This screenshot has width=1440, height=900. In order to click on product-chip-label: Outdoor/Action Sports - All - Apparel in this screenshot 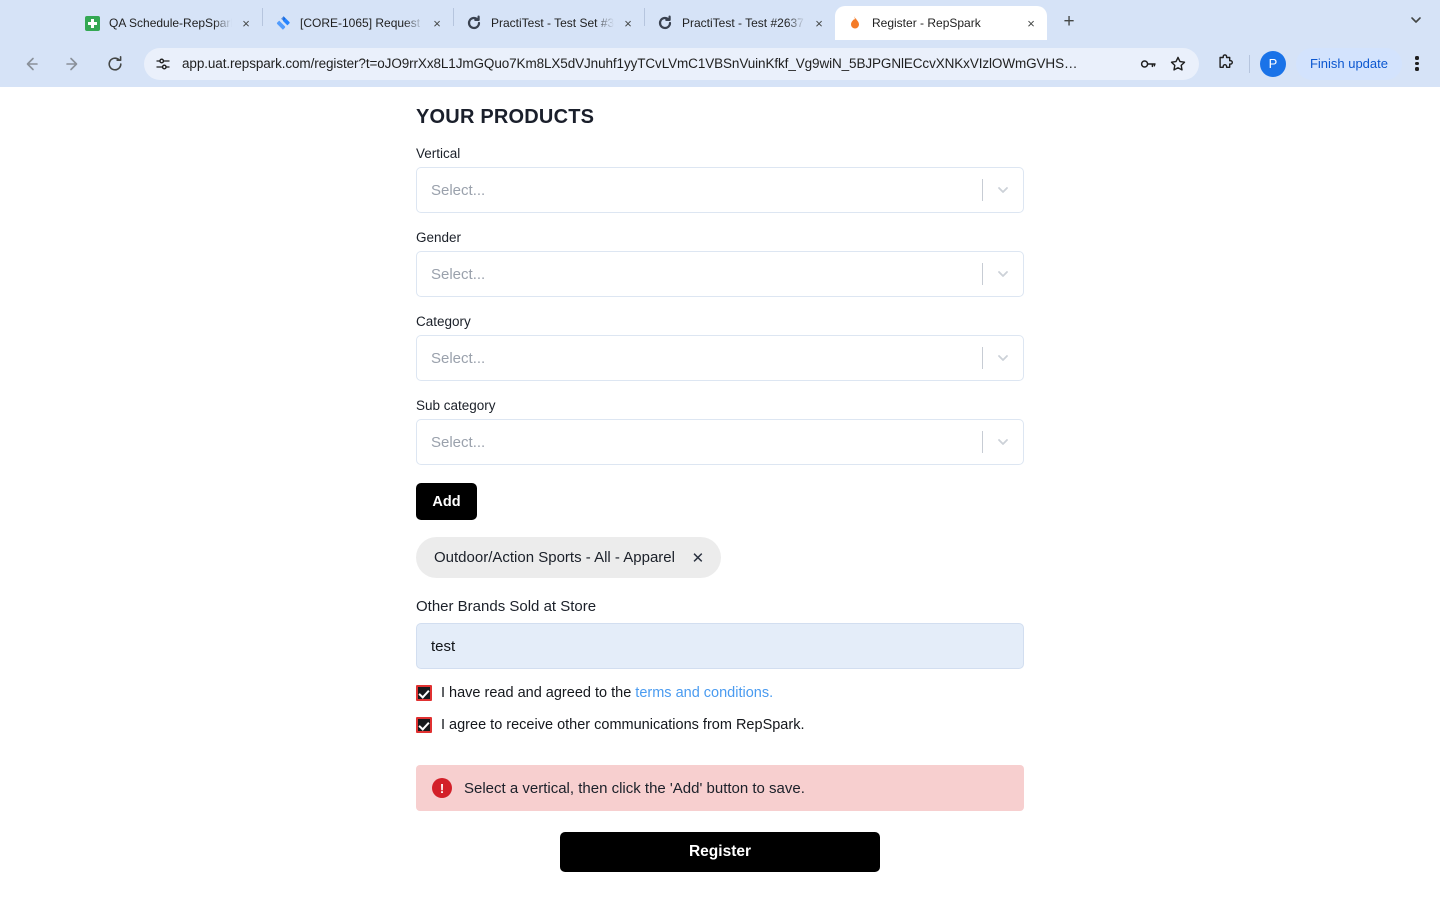, I will do `click(554, 557)`.